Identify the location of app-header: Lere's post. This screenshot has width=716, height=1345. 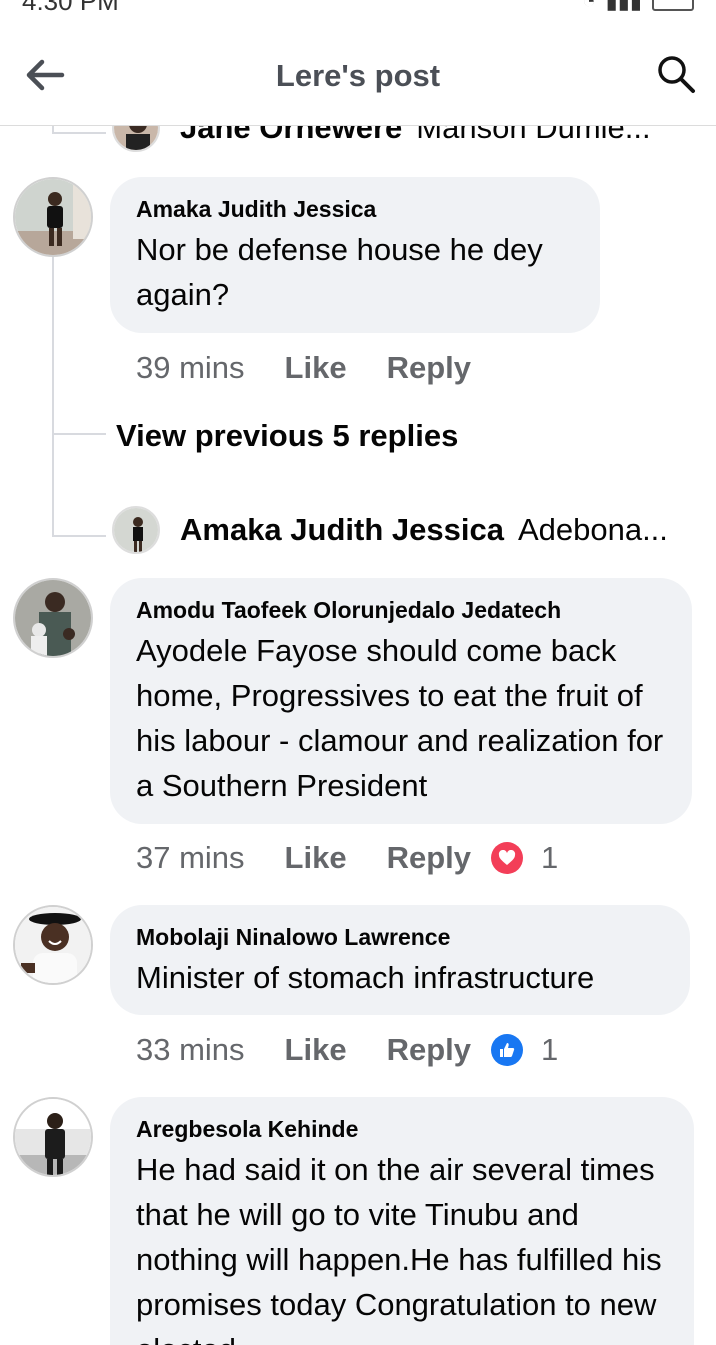
(358, 70).